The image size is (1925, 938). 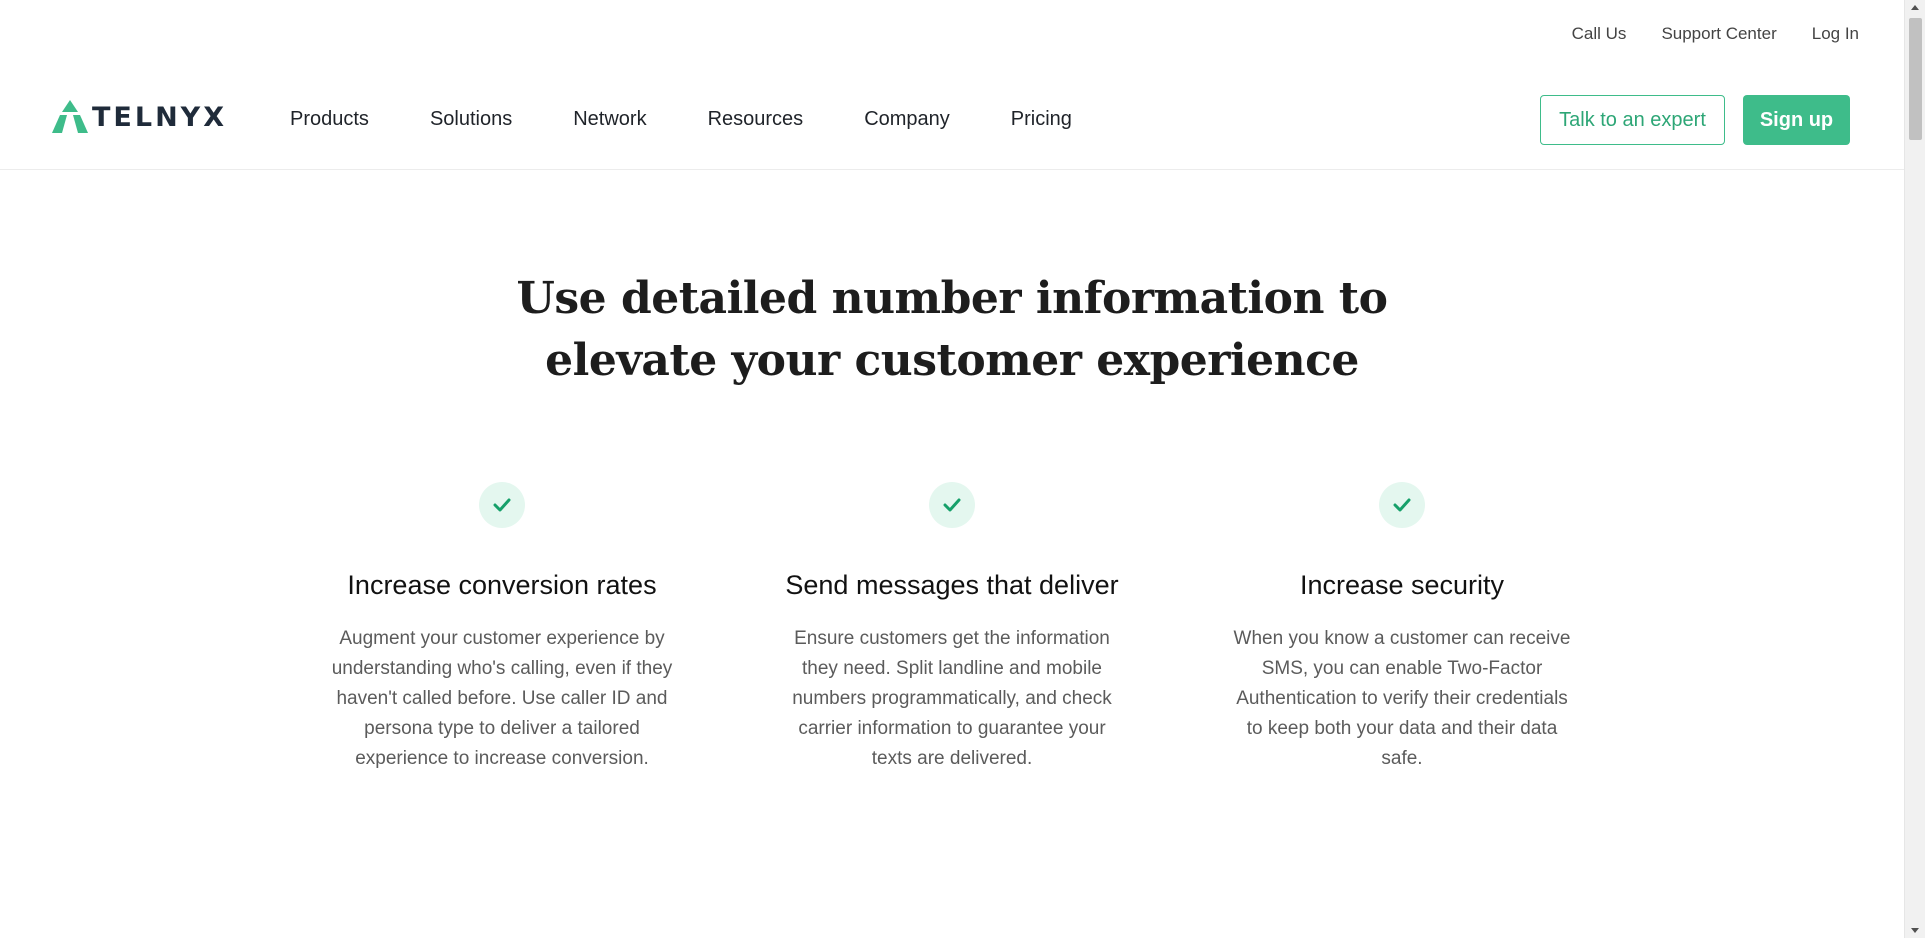 What do you see at coordinates (160, 117) in the screenshot?
I see `logo-text: TELNYX` at bounding box center [160, 117].